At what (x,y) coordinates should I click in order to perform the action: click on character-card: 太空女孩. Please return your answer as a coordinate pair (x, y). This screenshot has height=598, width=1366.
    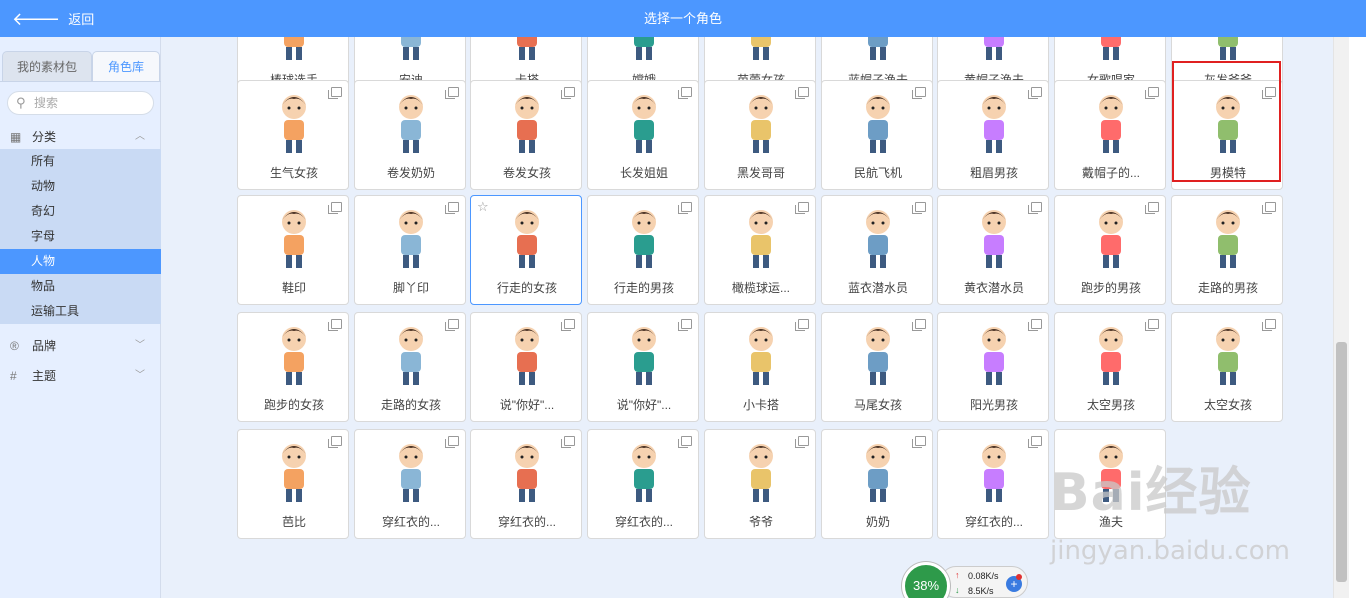
    Looking at the image, I should click on (1227, 367).